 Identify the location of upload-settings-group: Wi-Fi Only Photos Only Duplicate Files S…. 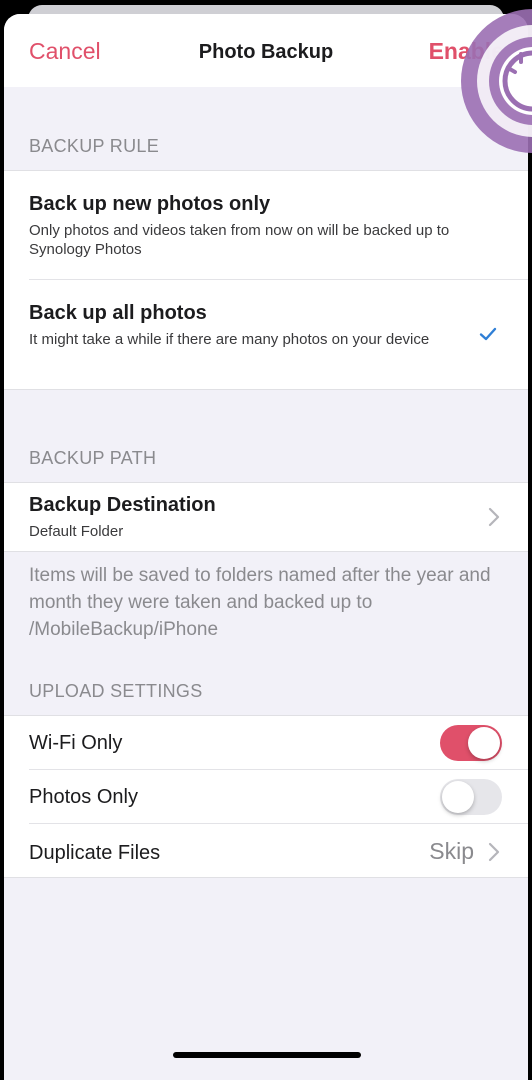
(266, 796).